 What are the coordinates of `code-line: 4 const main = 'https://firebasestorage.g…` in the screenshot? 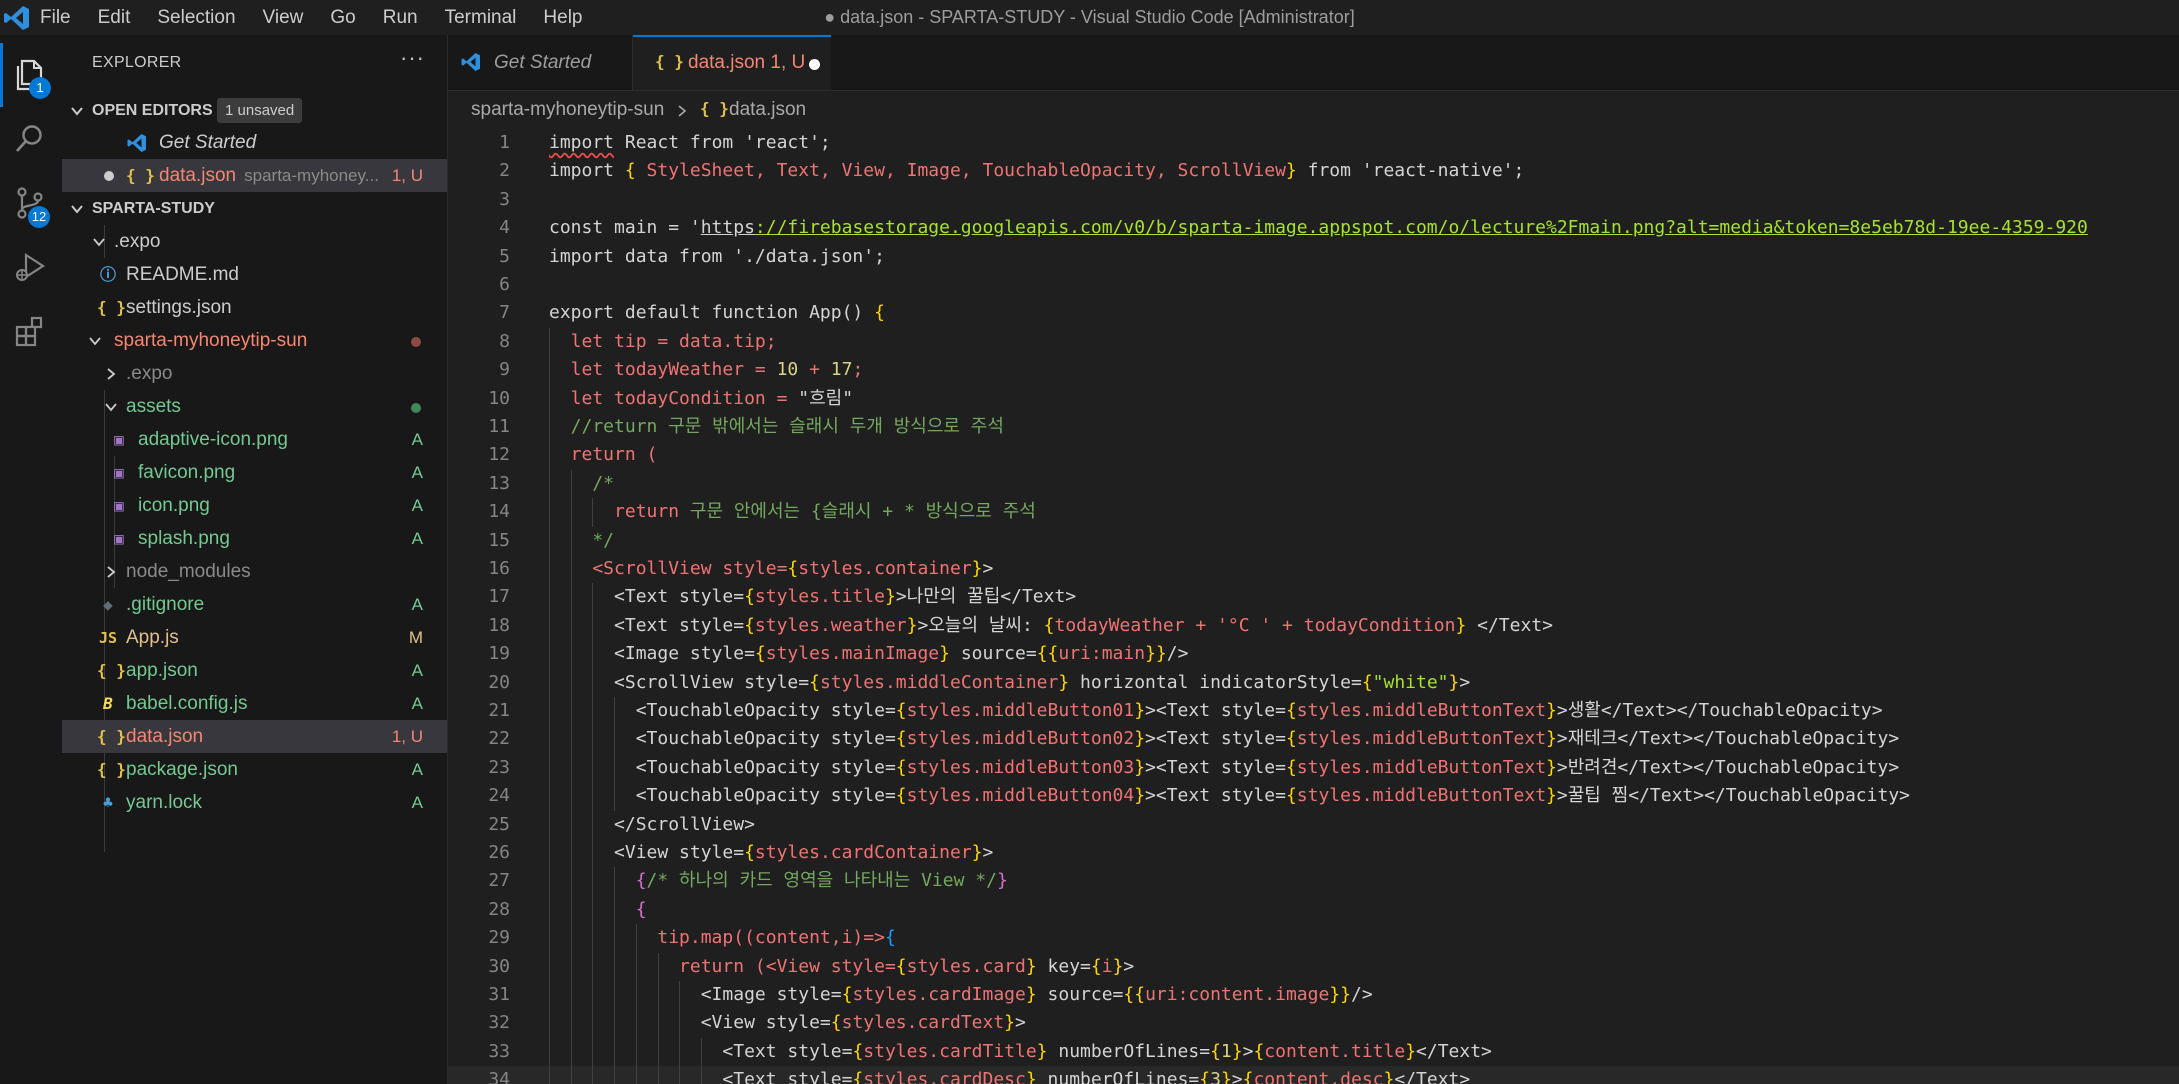 It's located at (1313, 228).